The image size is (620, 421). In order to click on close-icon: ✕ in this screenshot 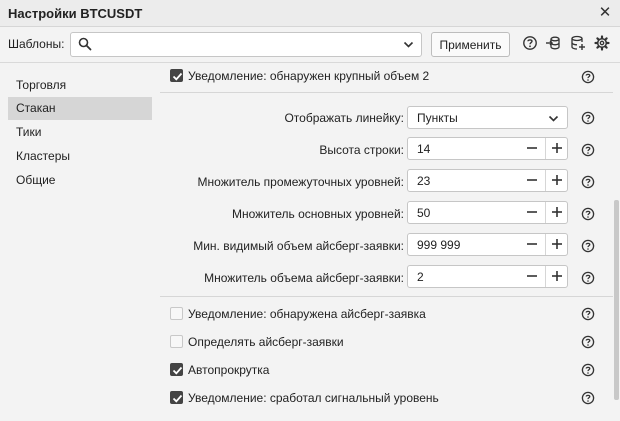, I will do `click(605, 13)`.